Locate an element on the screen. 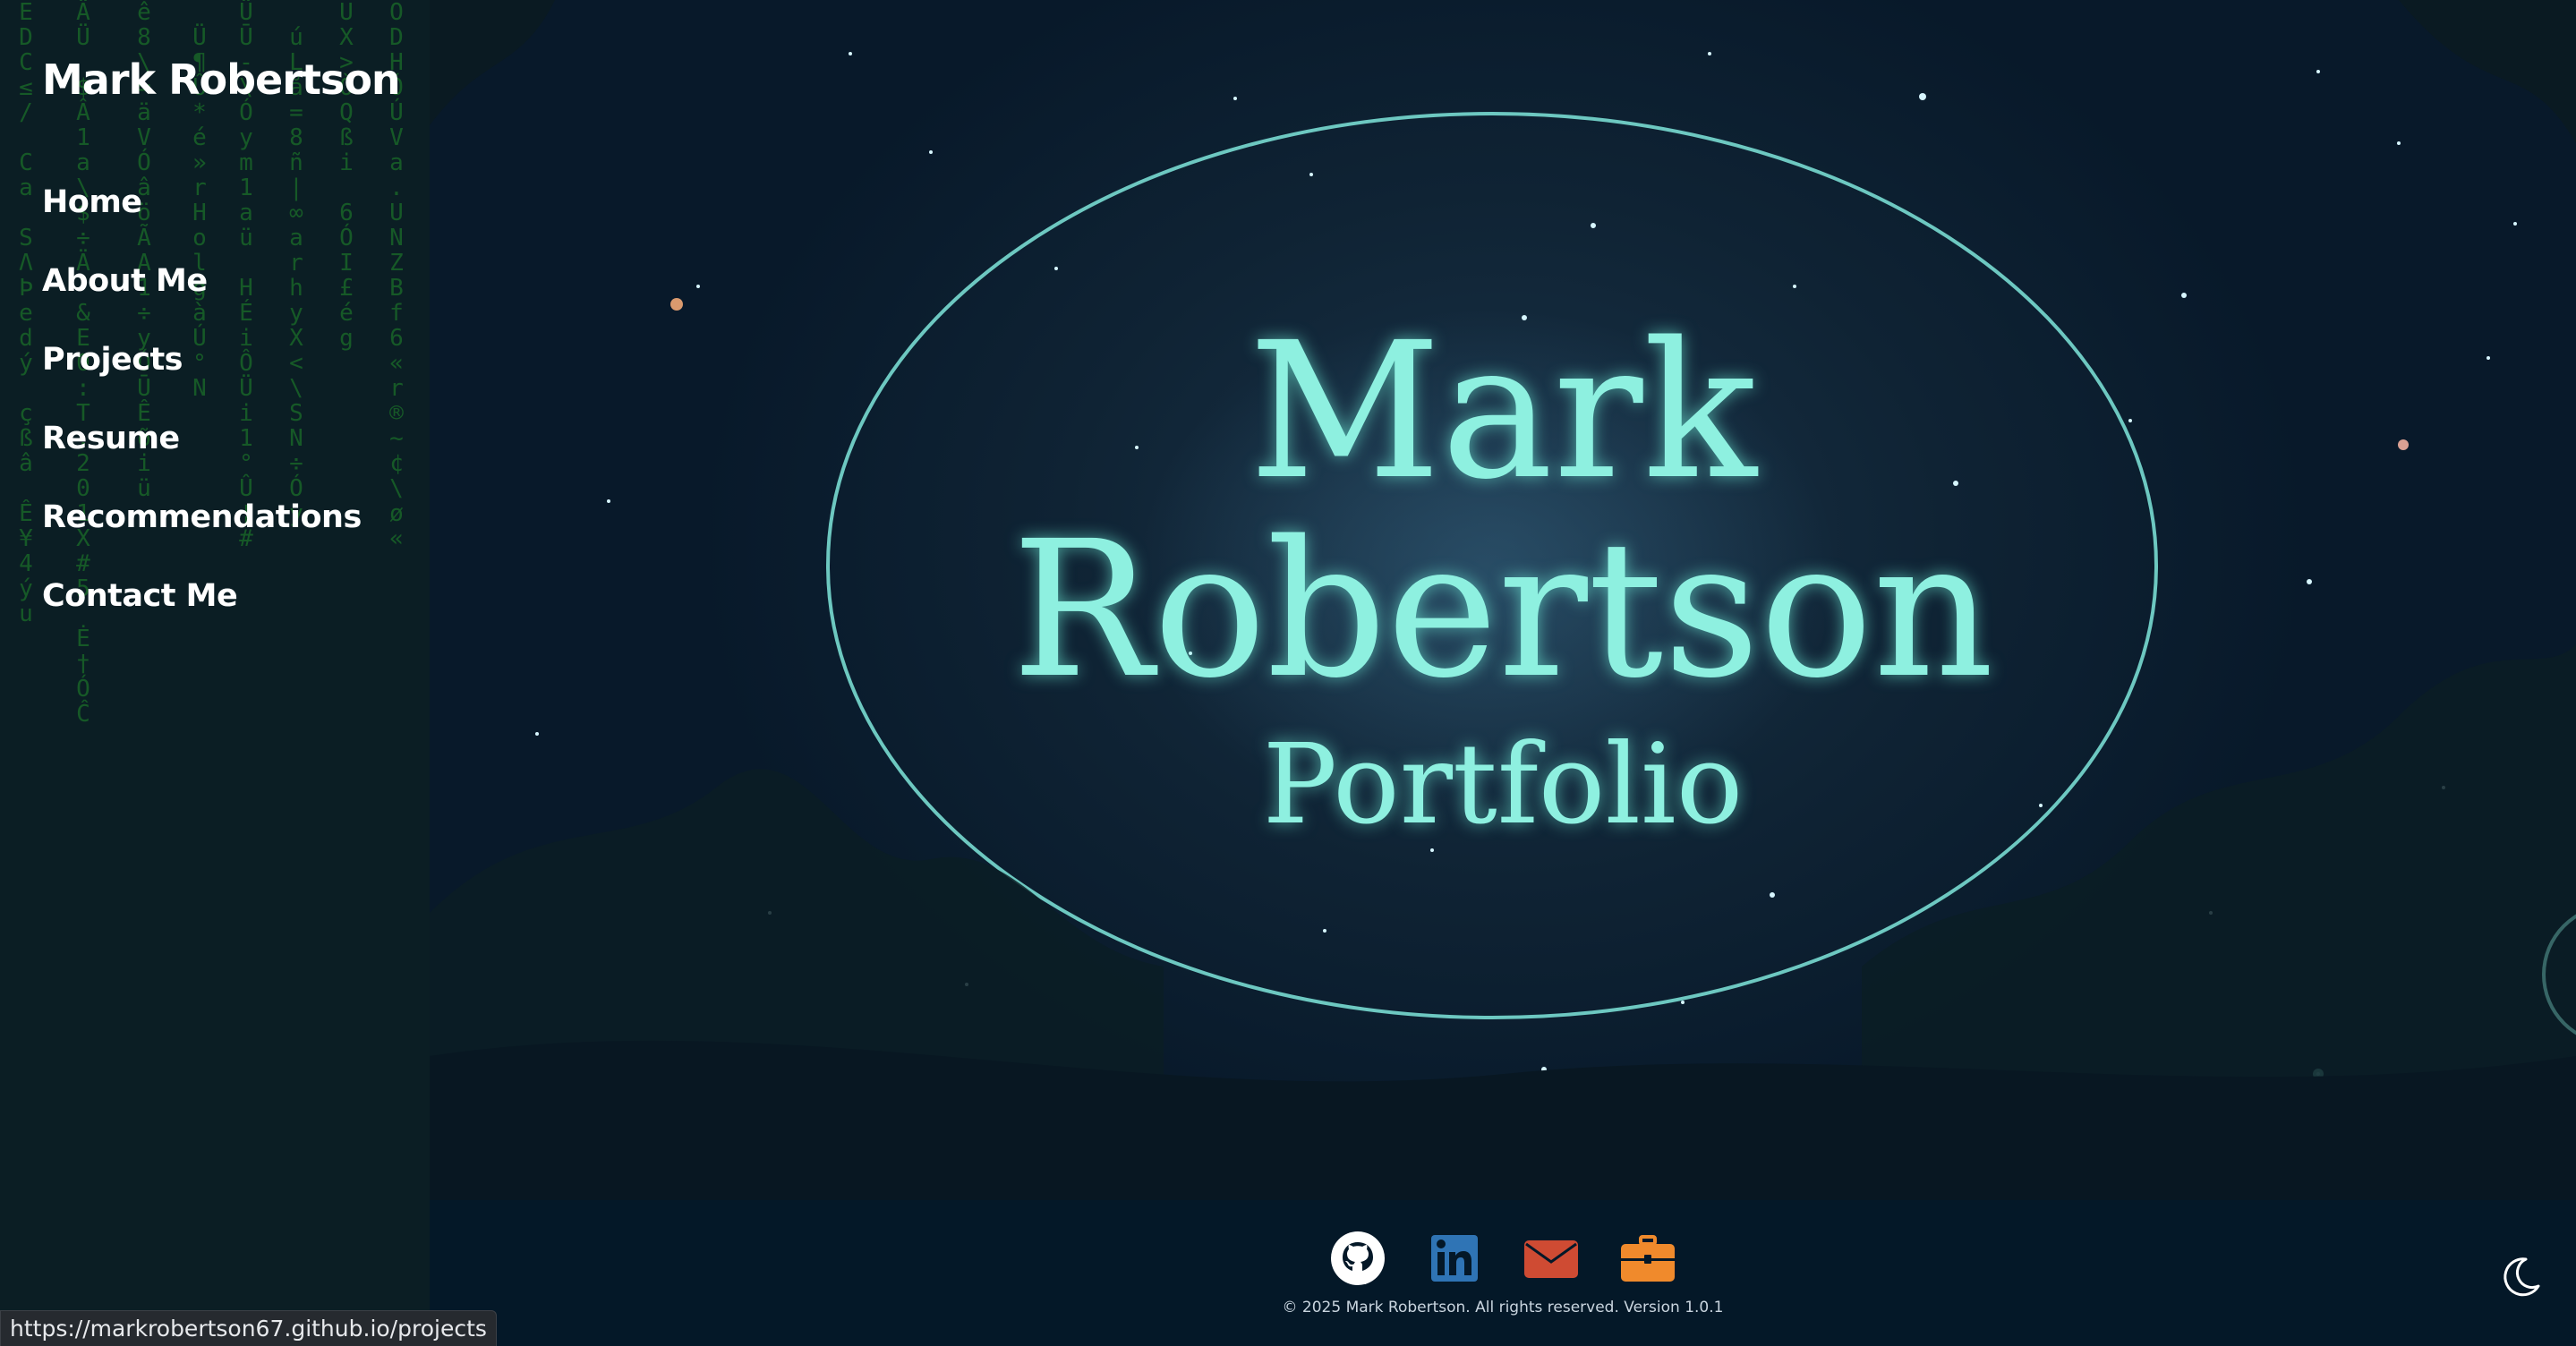 Image resolution: width=2576 pixels, height=1346 pixels. hero-subtitle: Portfolio is located at coordinates (1503, 785).